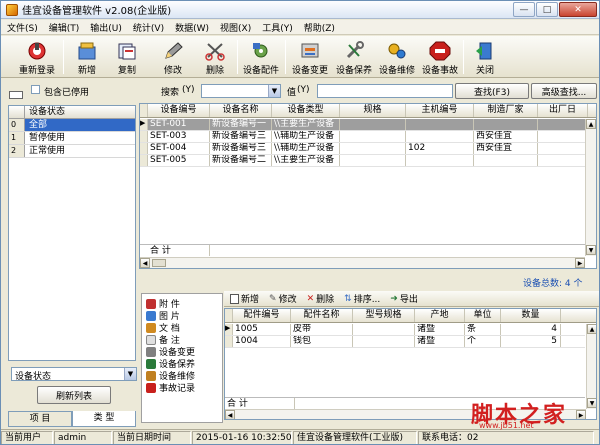  Describe the element at coordinates (170, 93) in the screenshot. I see `search-label: 搜索` at that location.